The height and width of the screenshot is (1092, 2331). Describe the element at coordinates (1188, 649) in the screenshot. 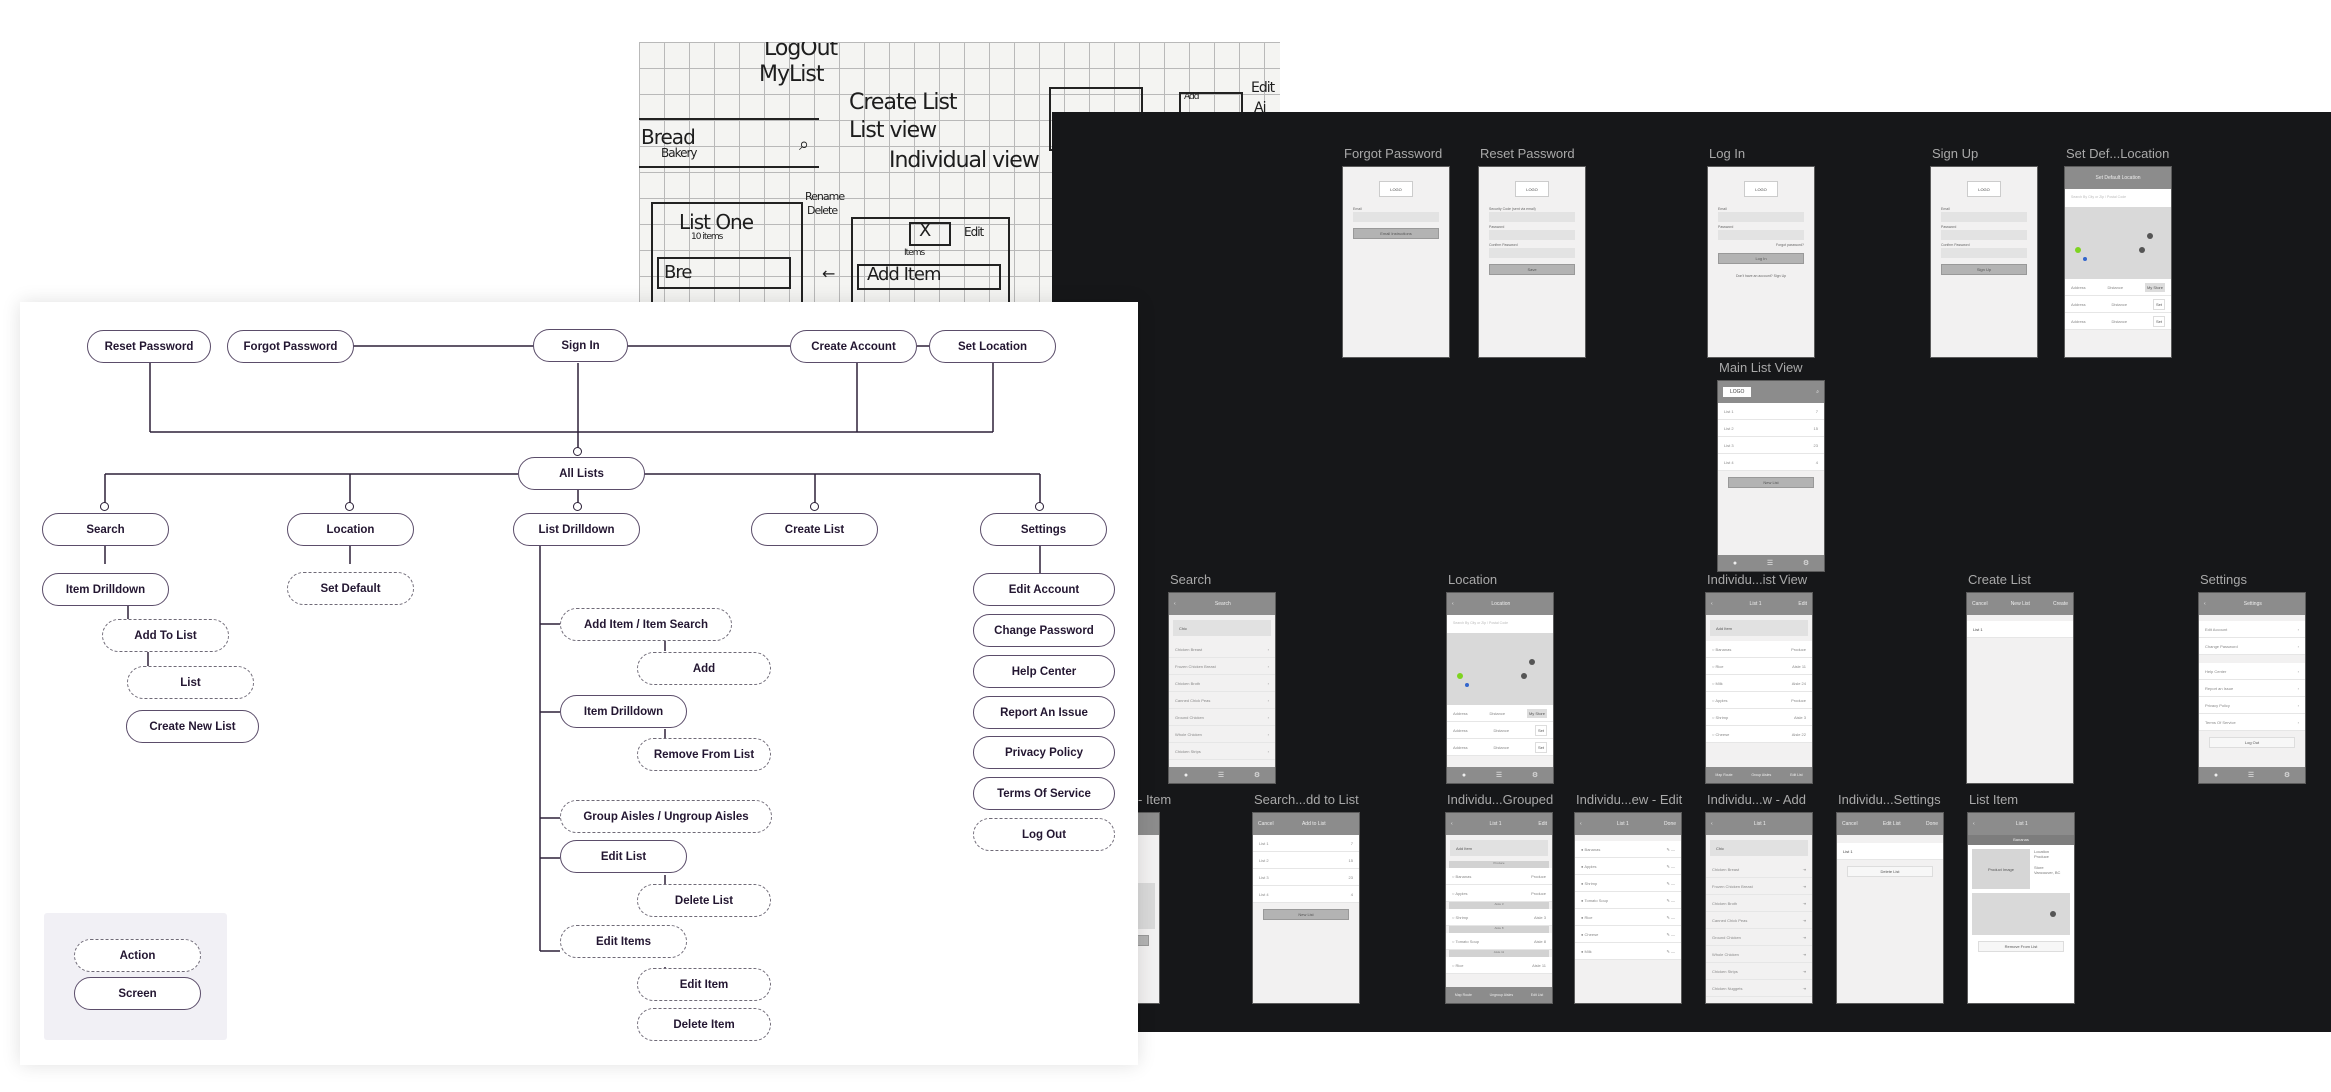

I see `search-result: Chicken Breast` at that location.